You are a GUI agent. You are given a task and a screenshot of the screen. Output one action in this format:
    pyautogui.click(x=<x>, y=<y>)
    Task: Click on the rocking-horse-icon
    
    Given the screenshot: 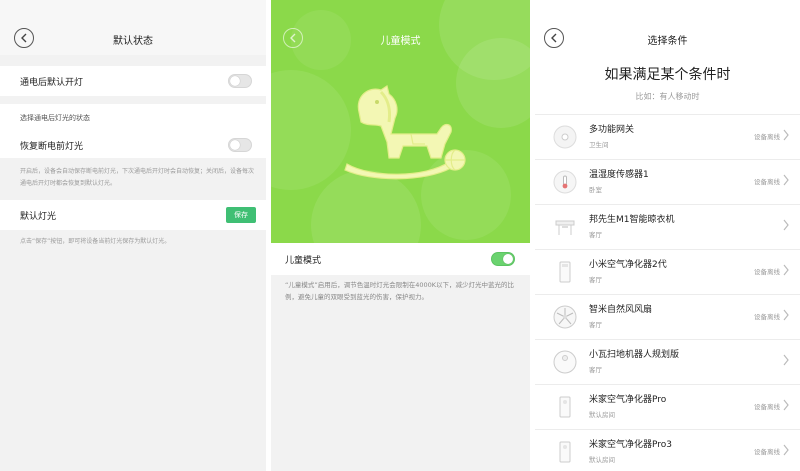 What is the action you would take?
    pyautogui.click(x=405, y=132)
    